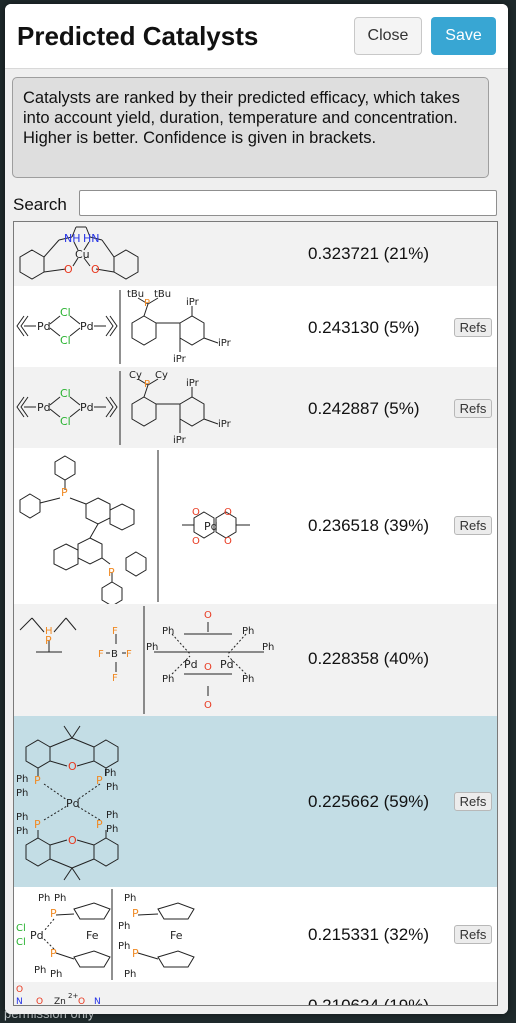  What do you see at coordinates (134, 527) in the screenshot?
I see `structure-binap-pd-oac: P P Pd O O O O` at bounding box center [134, 527].